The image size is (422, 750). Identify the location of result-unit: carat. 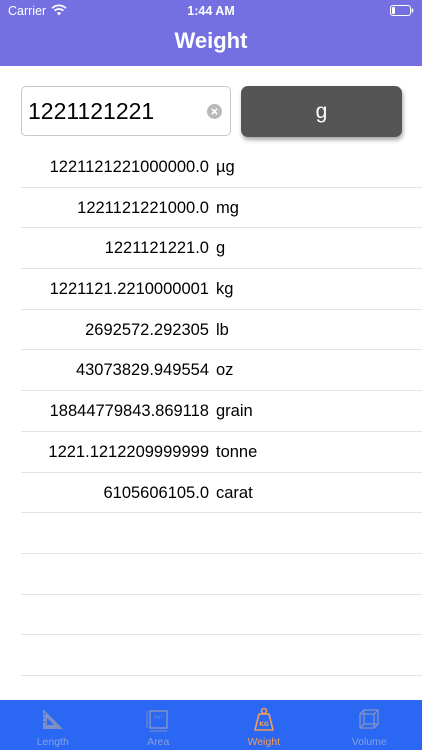
(234, 492).